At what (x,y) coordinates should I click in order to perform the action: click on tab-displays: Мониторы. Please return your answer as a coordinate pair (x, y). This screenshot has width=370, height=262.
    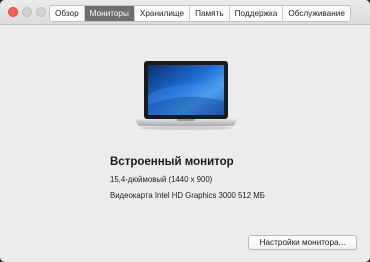
    Looking at the image, I should click on (109, 13).